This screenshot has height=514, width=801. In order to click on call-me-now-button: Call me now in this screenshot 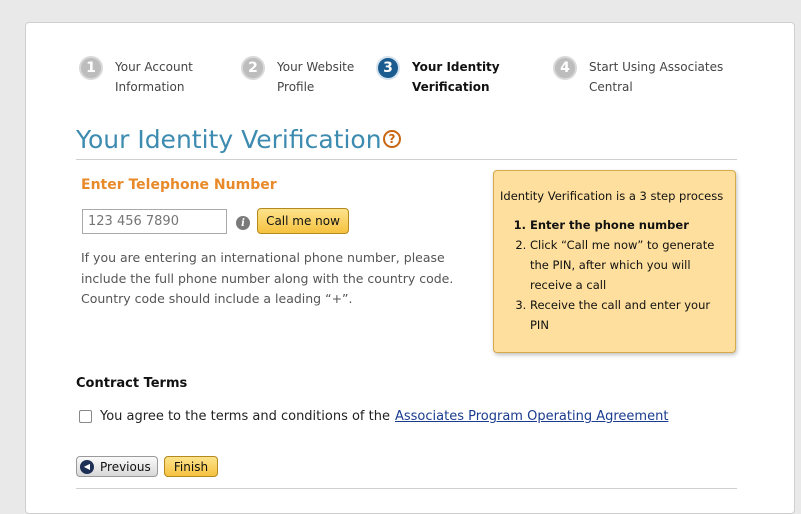, I will do `click(303, 221)`.